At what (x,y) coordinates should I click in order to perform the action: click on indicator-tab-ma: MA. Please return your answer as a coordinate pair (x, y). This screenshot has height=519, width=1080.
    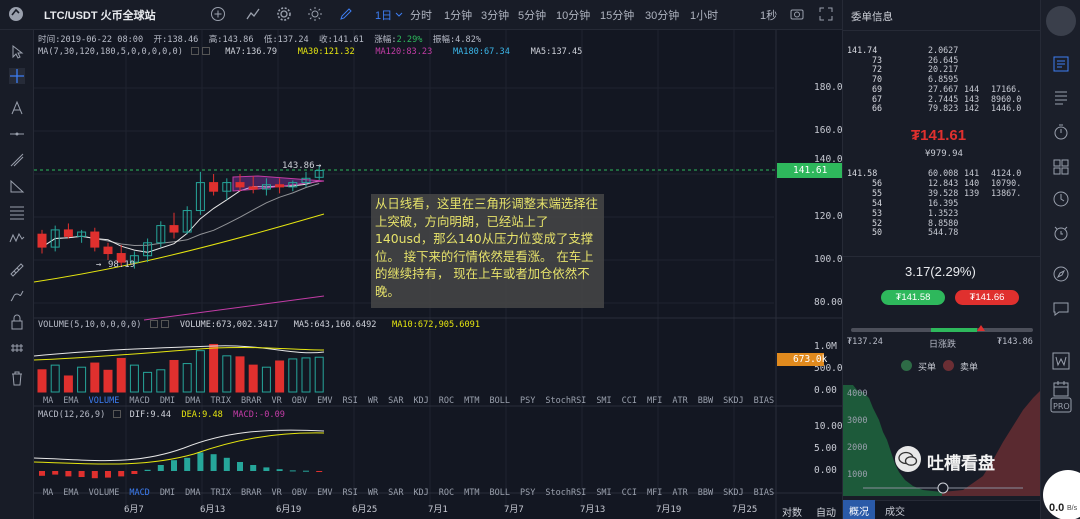
    Looking at the image, I should click on (48, 401).